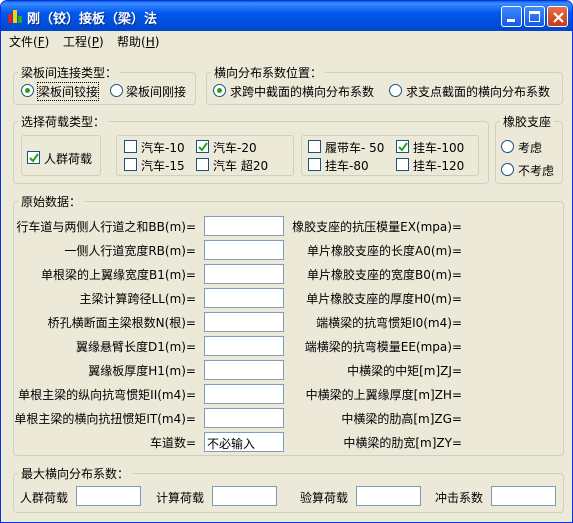 The image size is (573, 523). What do you see at coordinates (507, 146) in the screenshot?
I see `radio-bearing-consider` at bounding box center [507, 146].